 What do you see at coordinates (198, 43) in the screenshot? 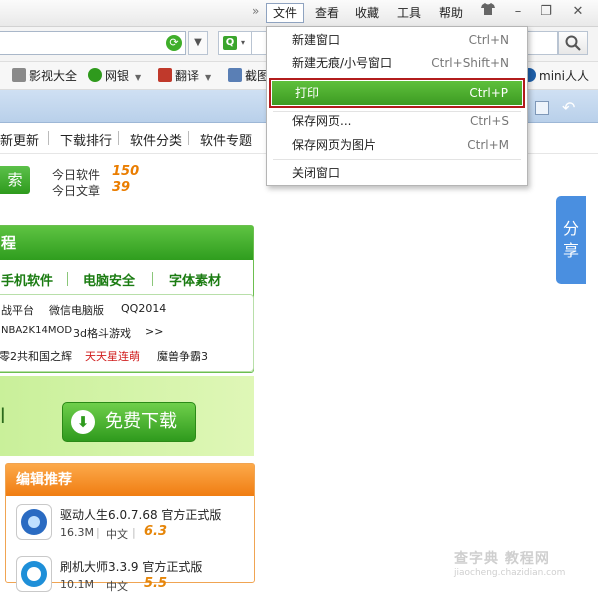
I see `url-dropdown-button: ▼` at bounding box center [198, 43].